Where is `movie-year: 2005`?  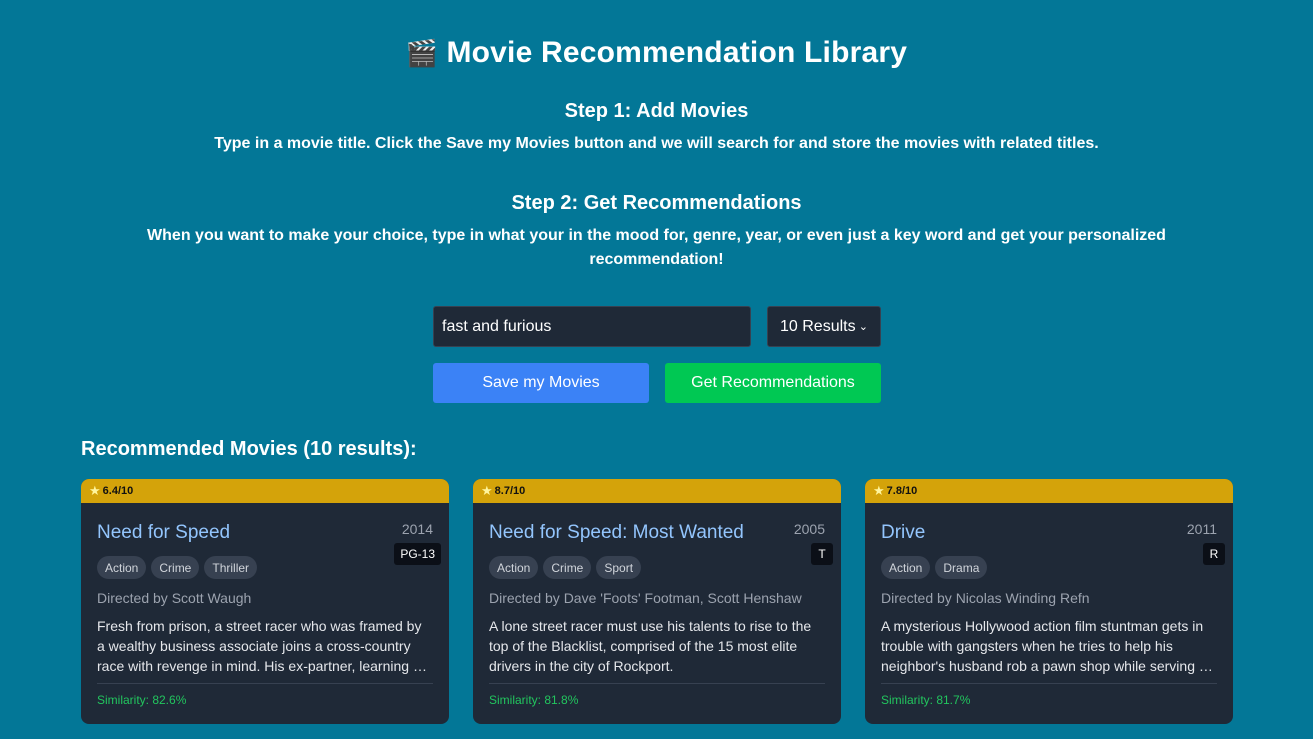 movie-year: 2005 is located at coordinates (809, 529).